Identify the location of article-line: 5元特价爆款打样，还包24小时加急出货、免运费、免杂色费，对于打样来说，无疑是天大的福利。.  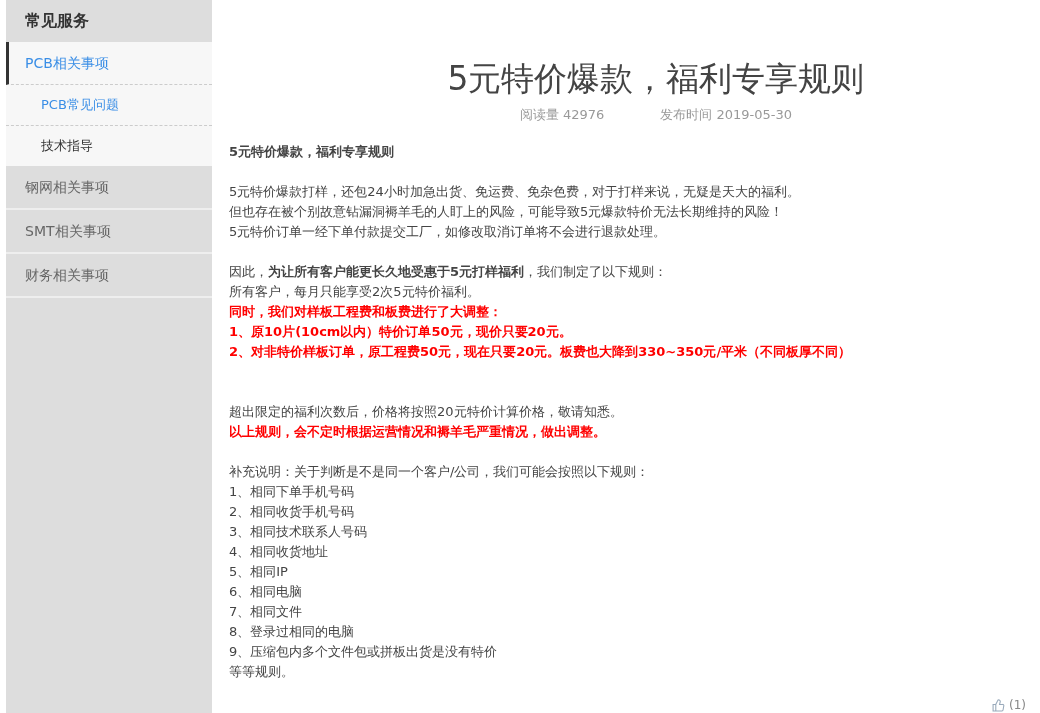
(515, 192).